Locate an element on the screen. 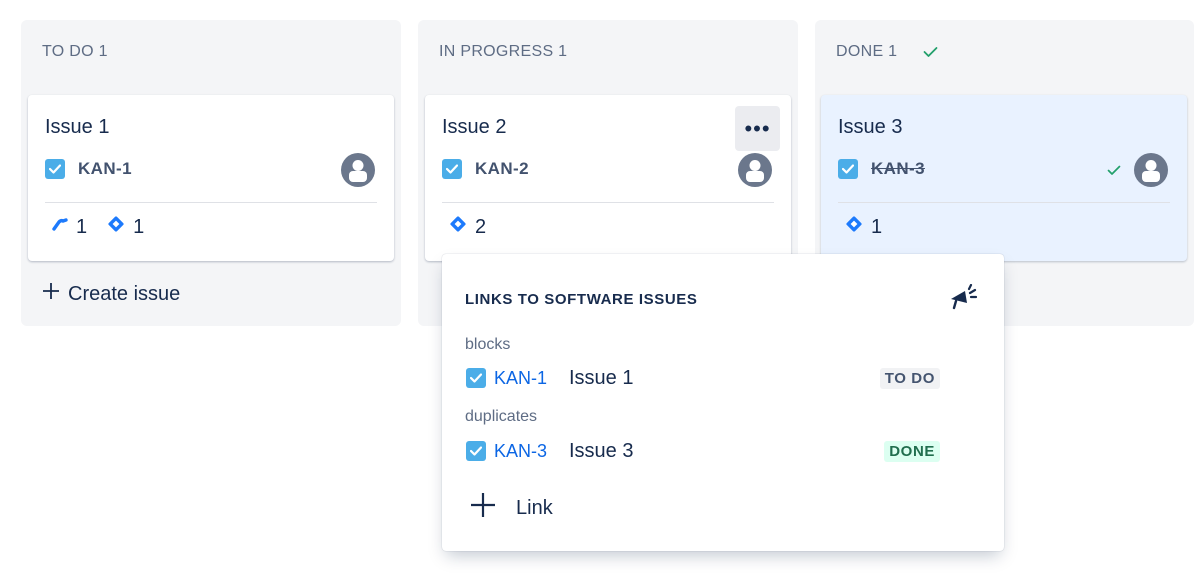  more-actions-button: ••• is located at coordinates (757, 128).